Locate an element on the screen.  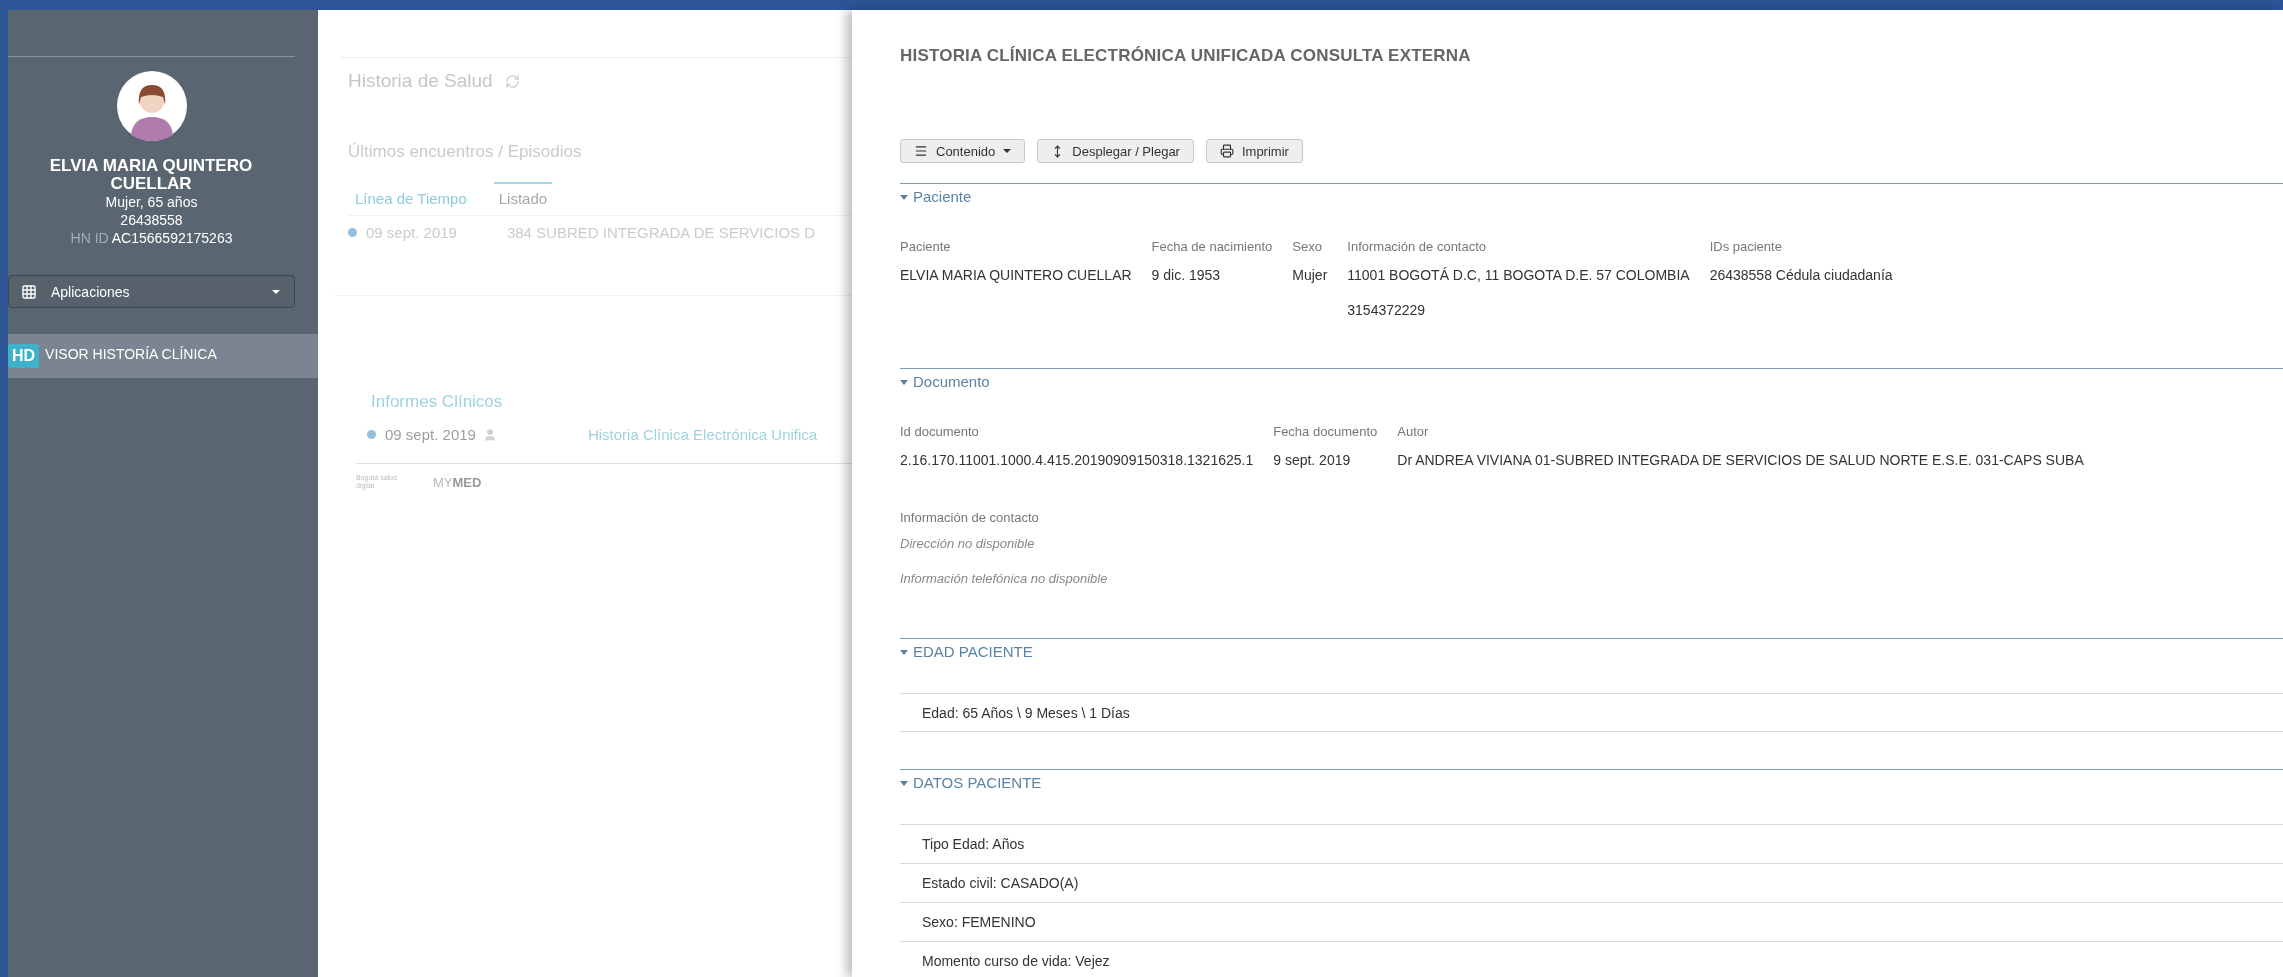
field-value: Mujer is located at coordinates (1310, 275).